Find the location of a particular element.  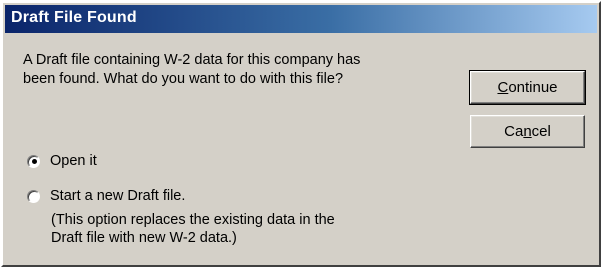

radio-option-open-it: Open it is located at coordinates (62, 161).